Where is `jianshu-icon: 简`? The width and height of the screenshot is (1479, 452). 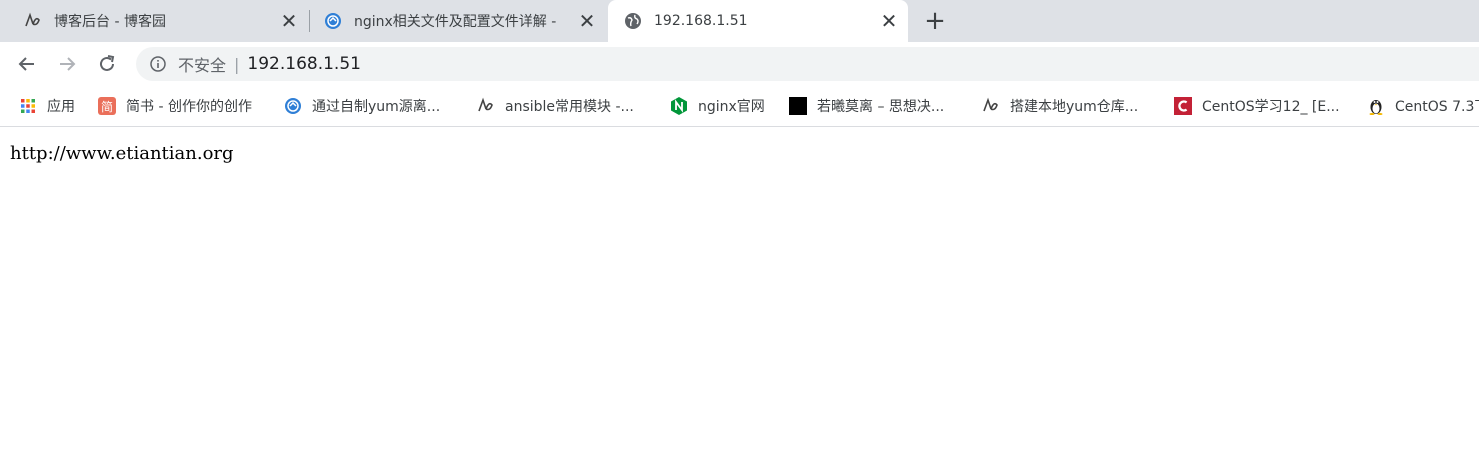 jianshu-icon: 简 is located at coordinates (107, 106).